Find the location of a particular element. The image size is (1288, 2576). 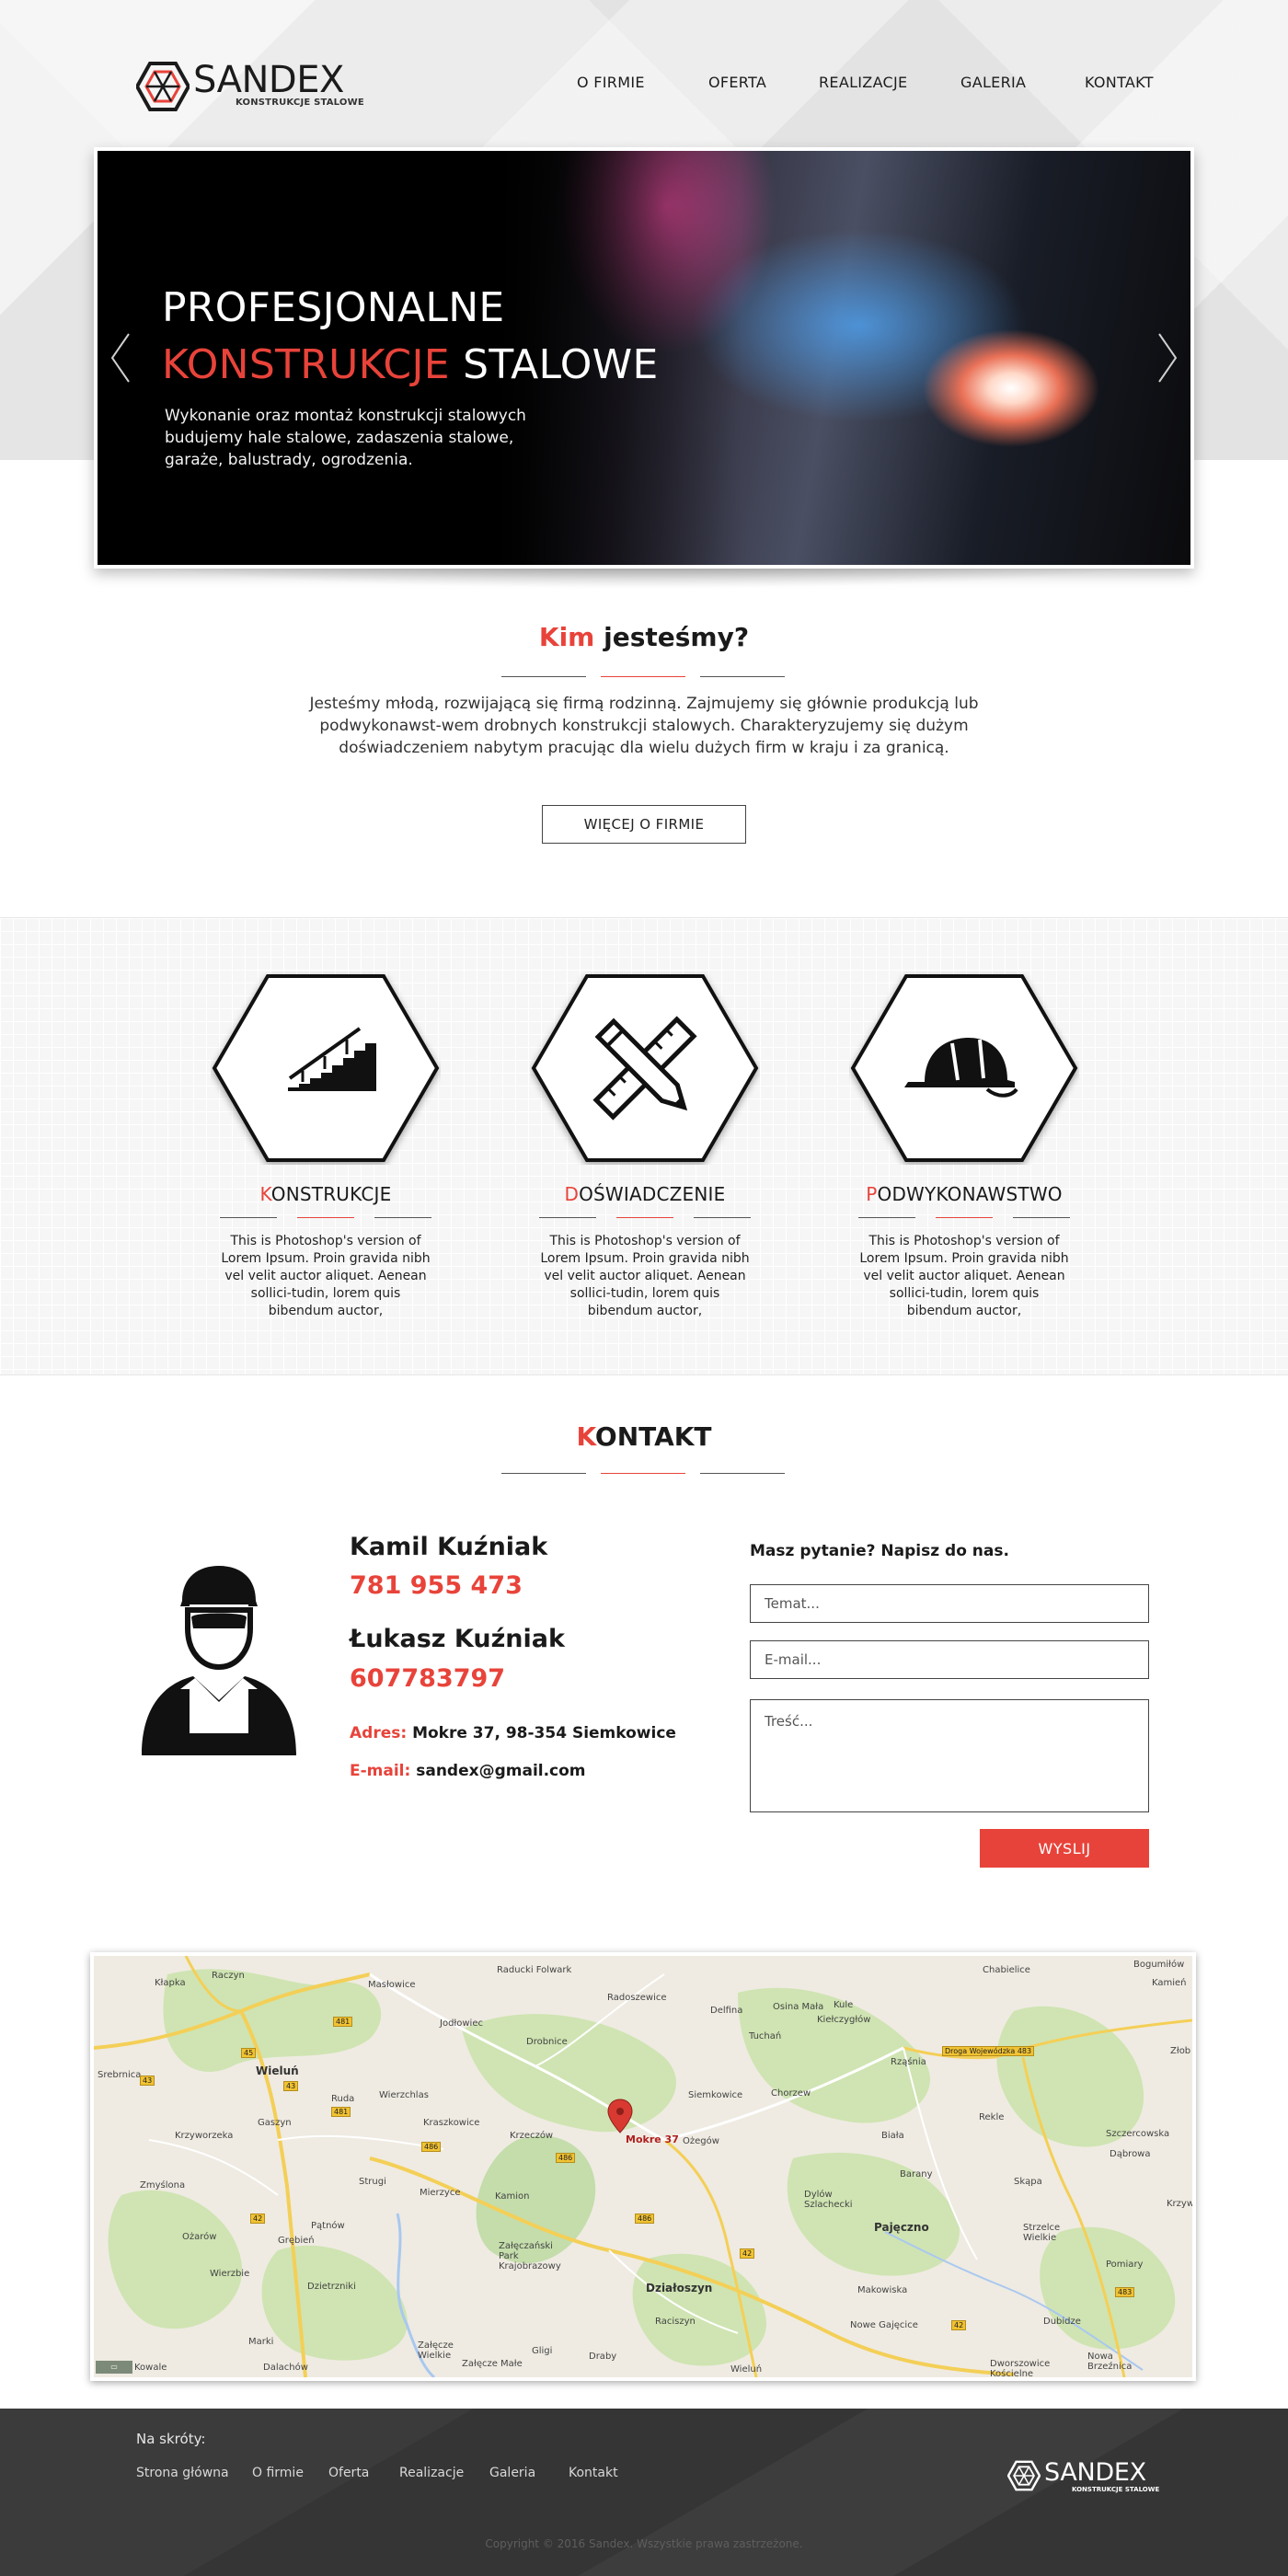

map-label: Rząśnia is located at coordinates (908, 2062).